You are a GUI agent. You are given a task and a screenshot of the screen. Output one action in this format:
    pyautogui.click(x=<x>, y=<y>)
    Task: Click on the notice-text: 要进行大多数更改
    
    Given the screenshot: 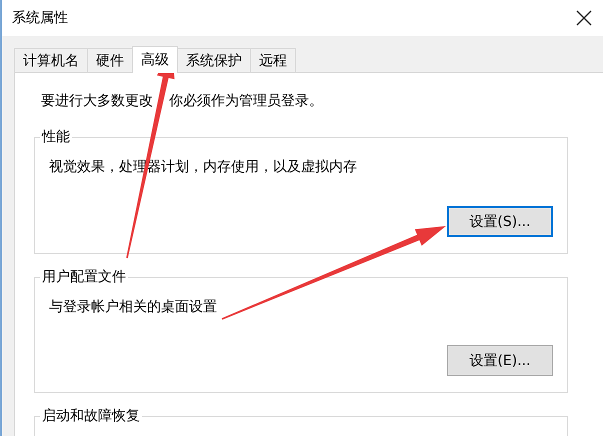 What is the action you would take?
    pyautogui.click(x=97, y=101)
    